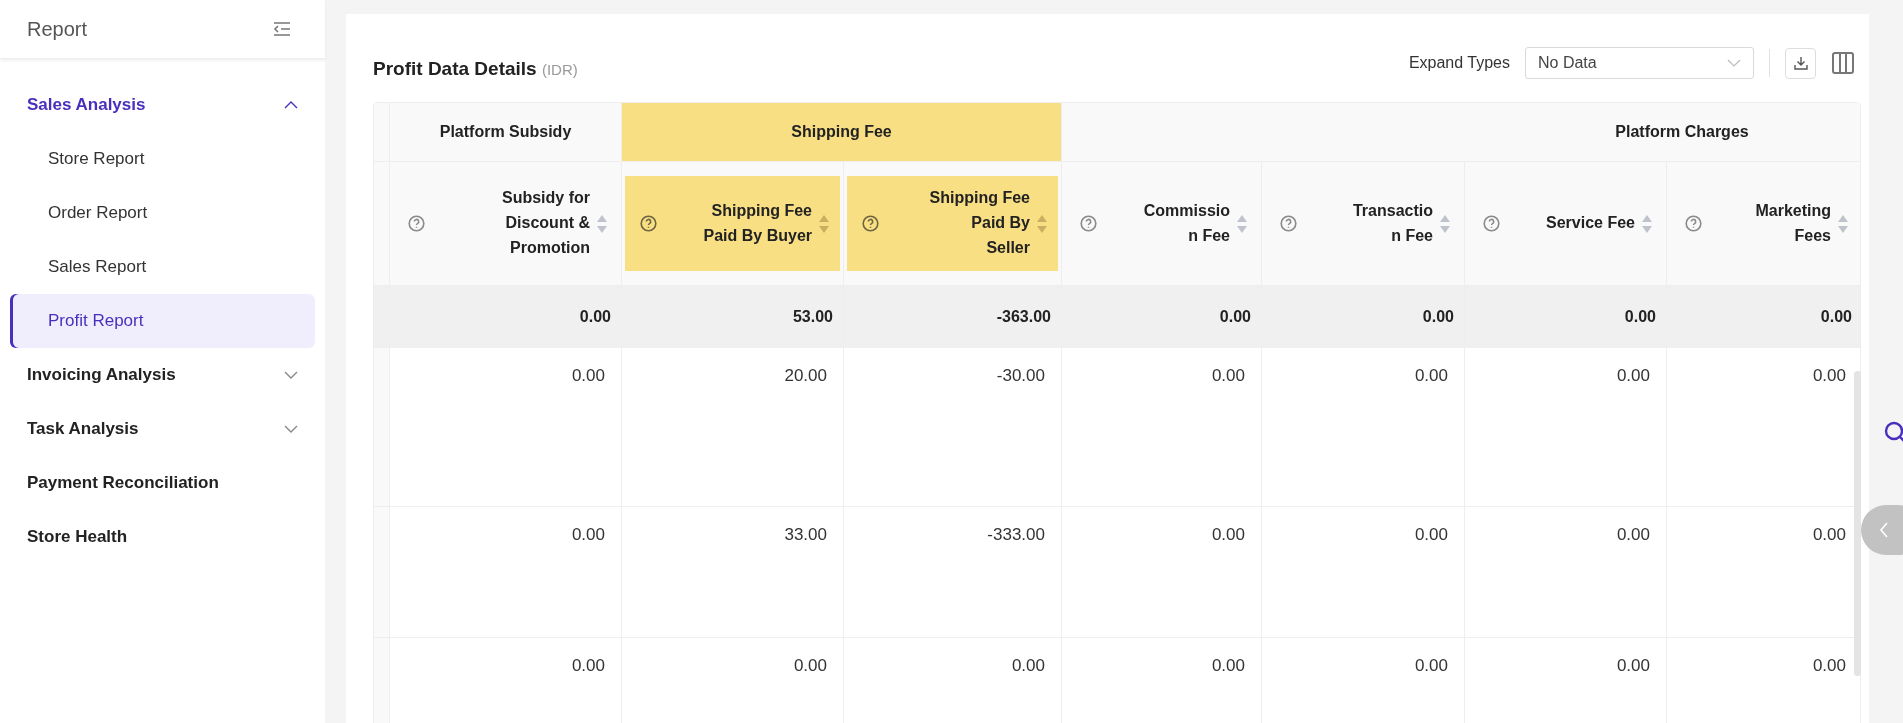  Describe the element at coordinates (1639, 63) in the screenshot. I see `expand-types-select: No Data` at that location.